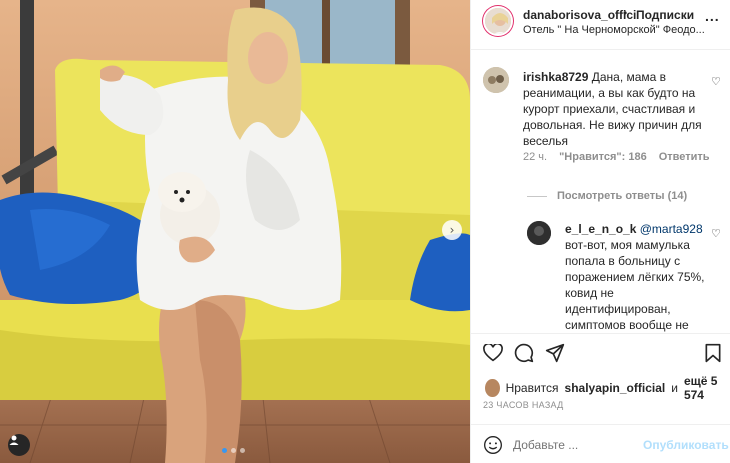  Describe the element at coordinates (665, 15) in the screenshot. I see `follow-button: Подписки` at that location.